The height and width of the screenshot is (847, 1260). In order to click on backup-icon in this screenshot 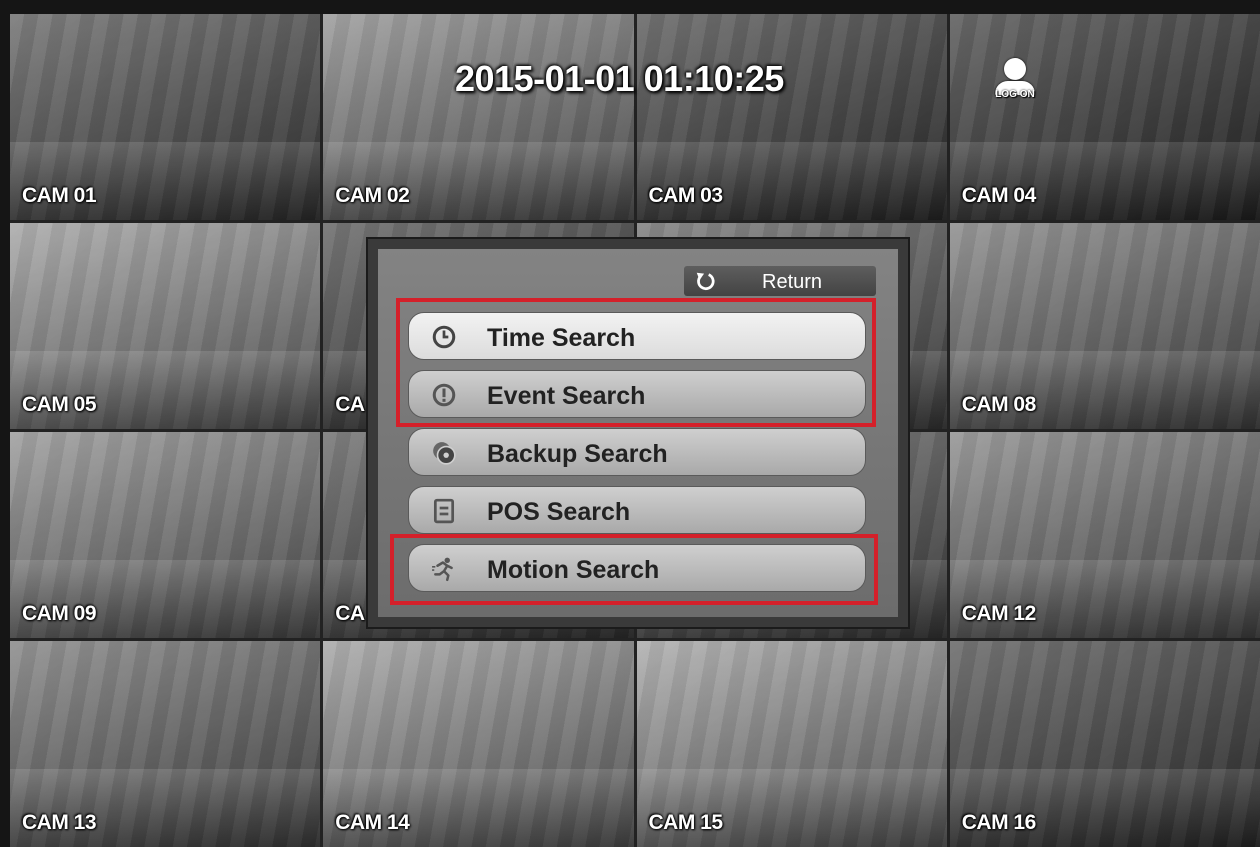, I will do `click(444, 453)`.